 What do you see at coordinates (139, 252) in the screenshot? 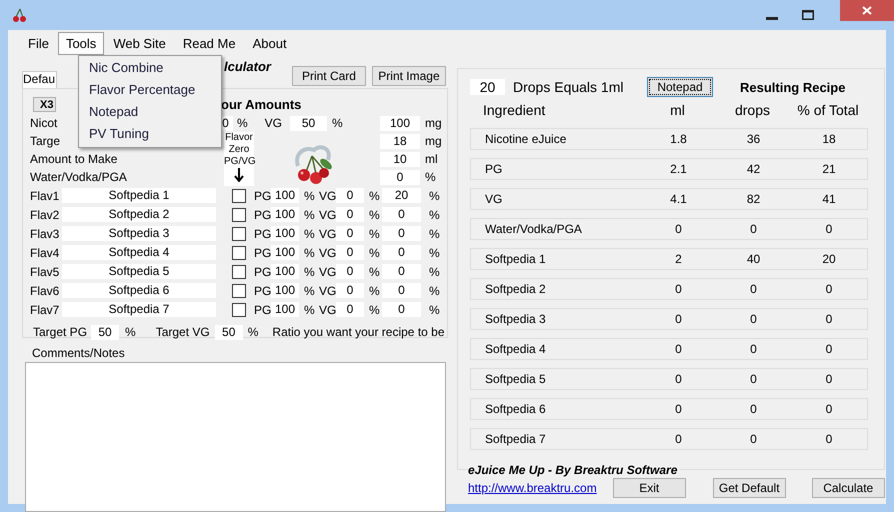
I see `flavor-name-field: Softpedia 4` at bounding box center [139, 252].